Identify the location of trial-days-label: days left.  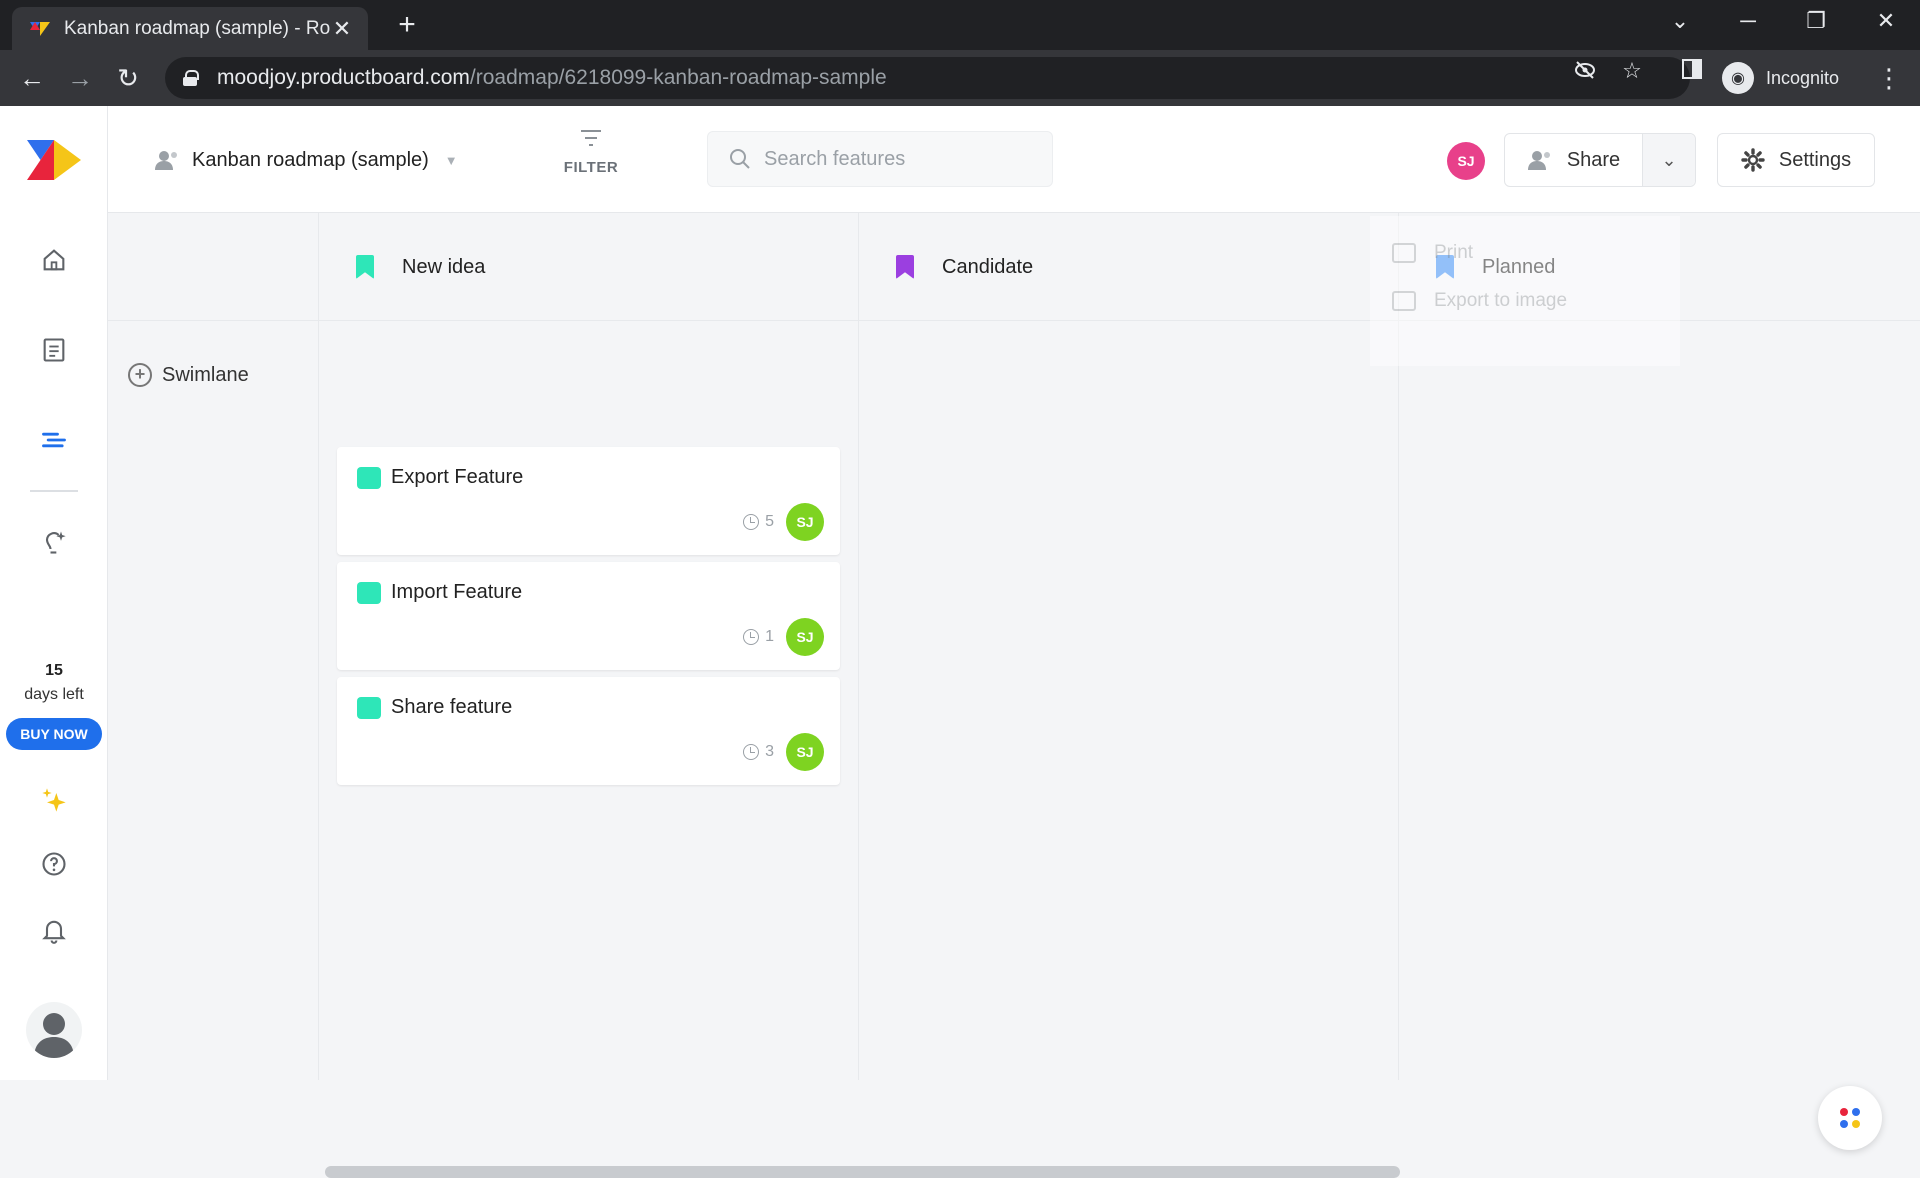
(54, 694).